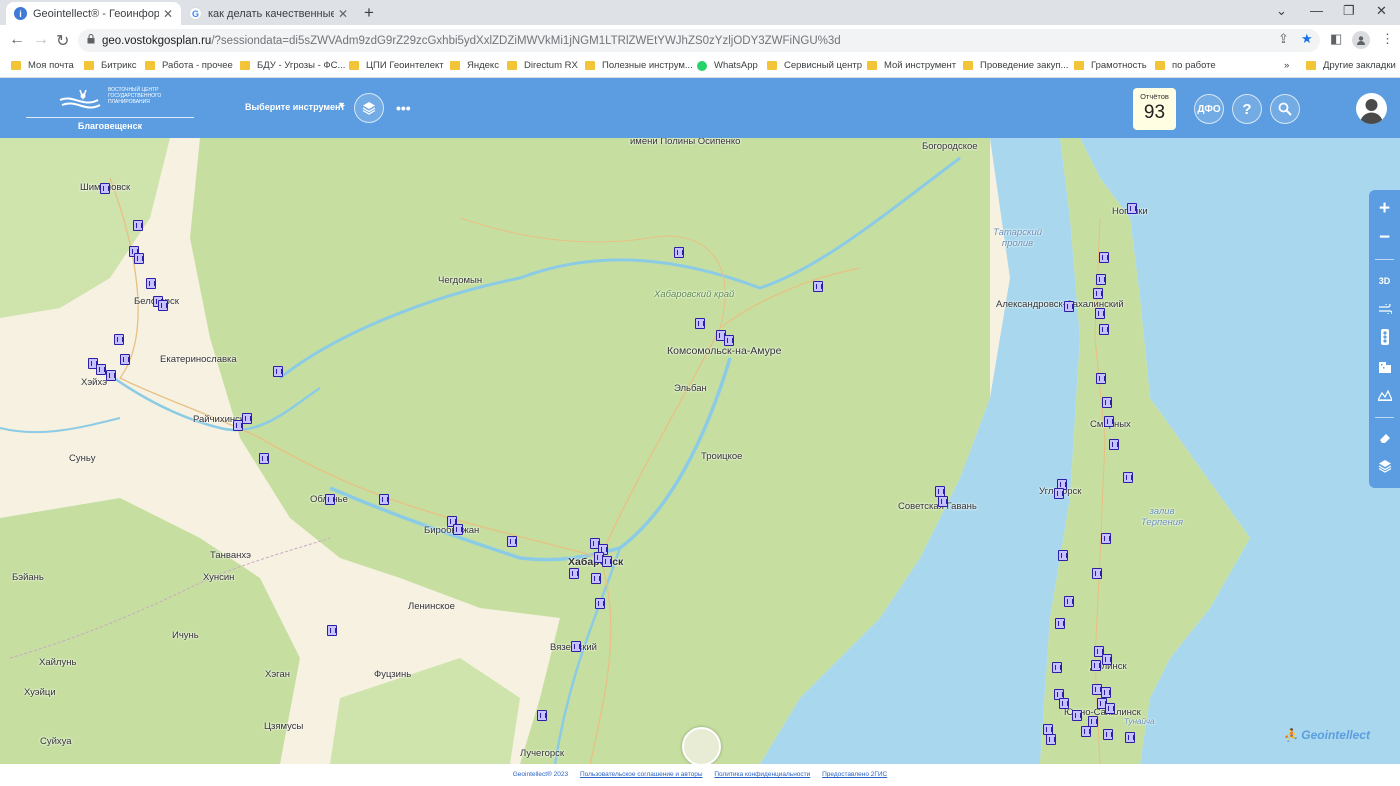 The height and width of the screenshot is (786, 1400). I want to click on tab-geointellect: i Geointellect® - Геоинформацио ✕, so click(93, 13).